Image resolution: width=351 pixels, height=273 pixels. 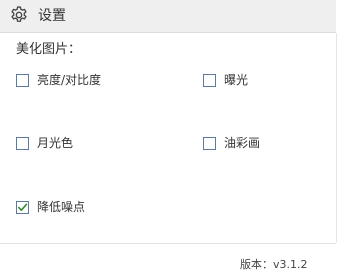 What do you see at coordinates (168, 16) in the screenshot?
I see `settings-header: 设置` at bounding box center [168, 16].